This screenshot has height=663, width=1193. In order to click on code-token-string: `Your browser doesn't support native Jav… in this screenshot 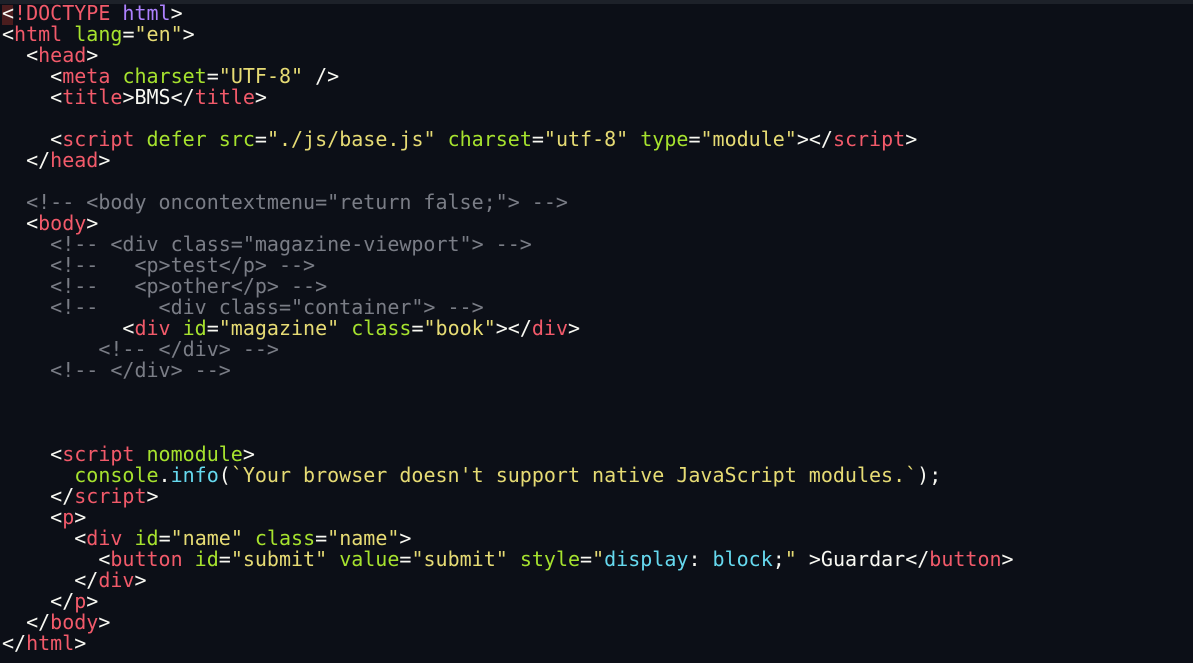, I will do `click(574, 475)`.